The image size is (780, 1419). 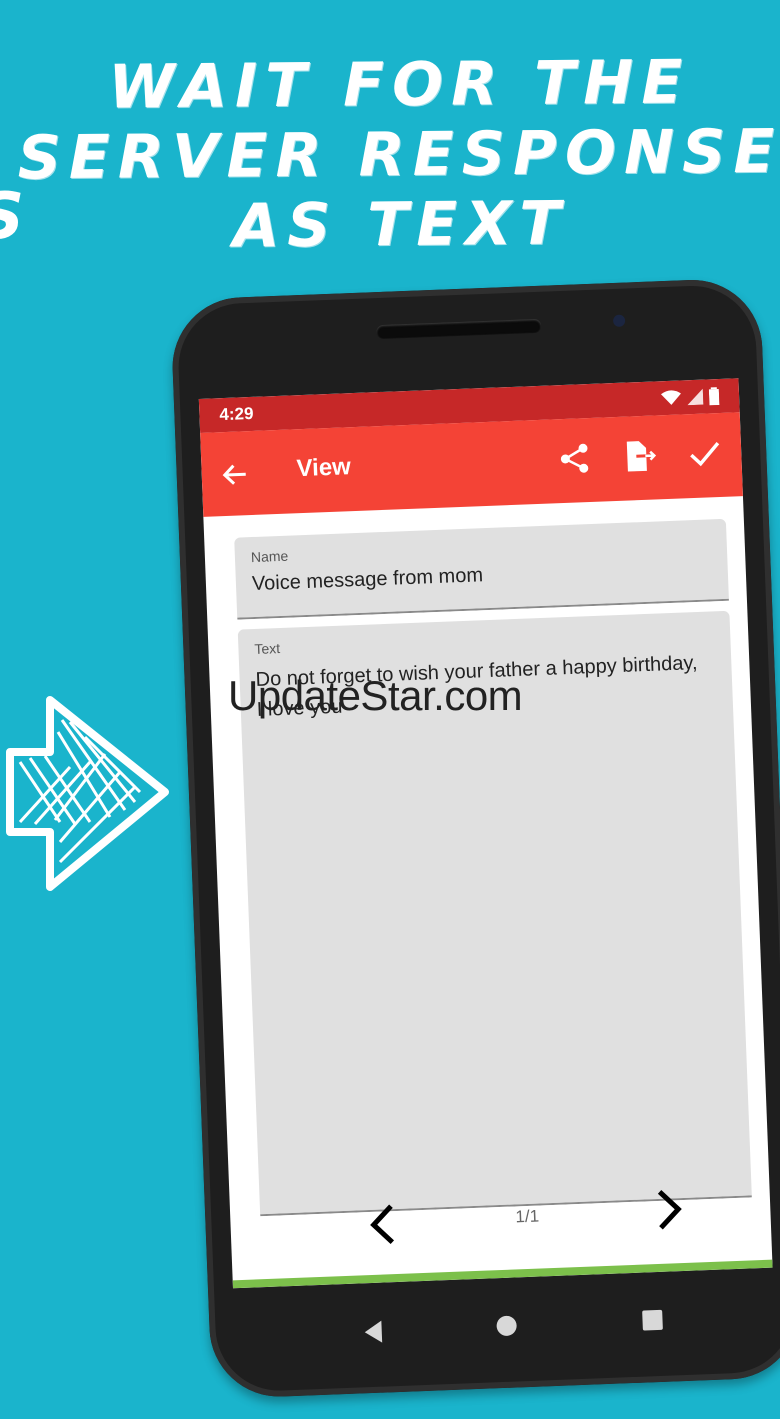 I want to click on headline-line-1: WAIT FOR THE, so click(x=399, y=85).